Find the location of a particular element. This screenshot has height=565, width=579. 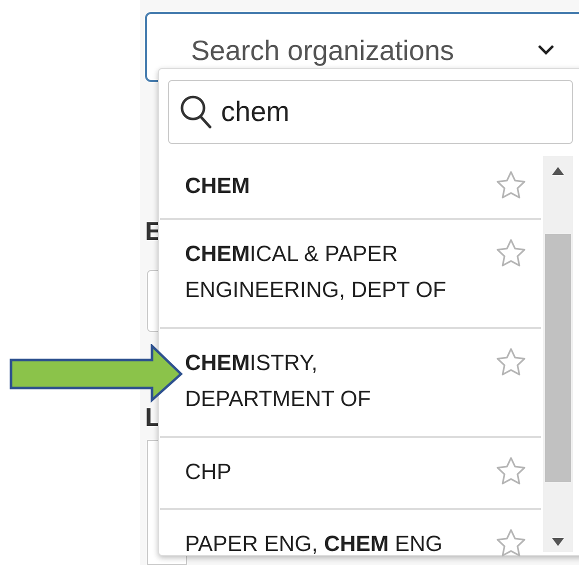

scroll-up-icon is located at coordinates (558, 171).